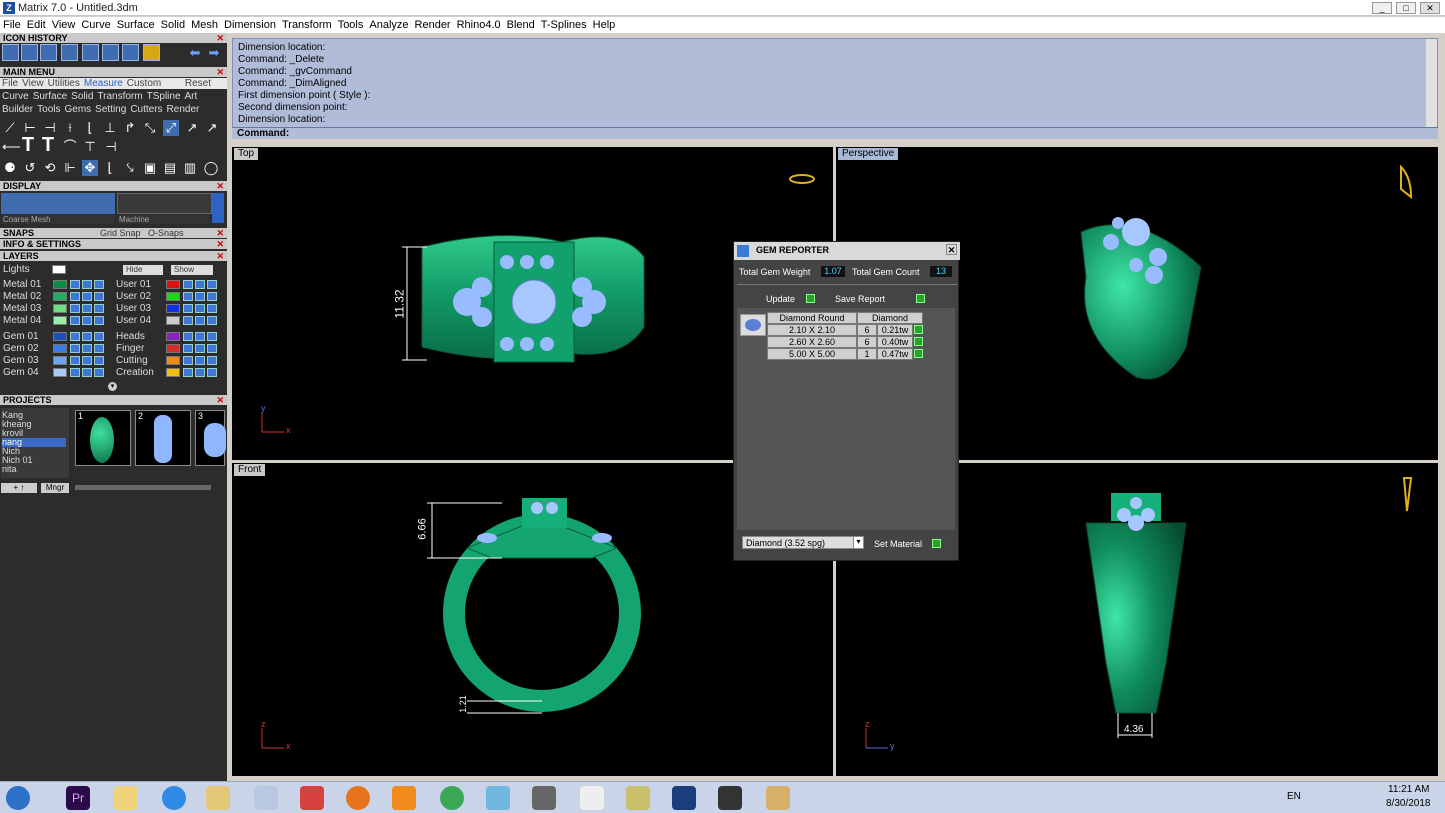  Describe the element at coordinates (130, 168) in the screenshot. I see `tool-icon: ⤥` at that location.